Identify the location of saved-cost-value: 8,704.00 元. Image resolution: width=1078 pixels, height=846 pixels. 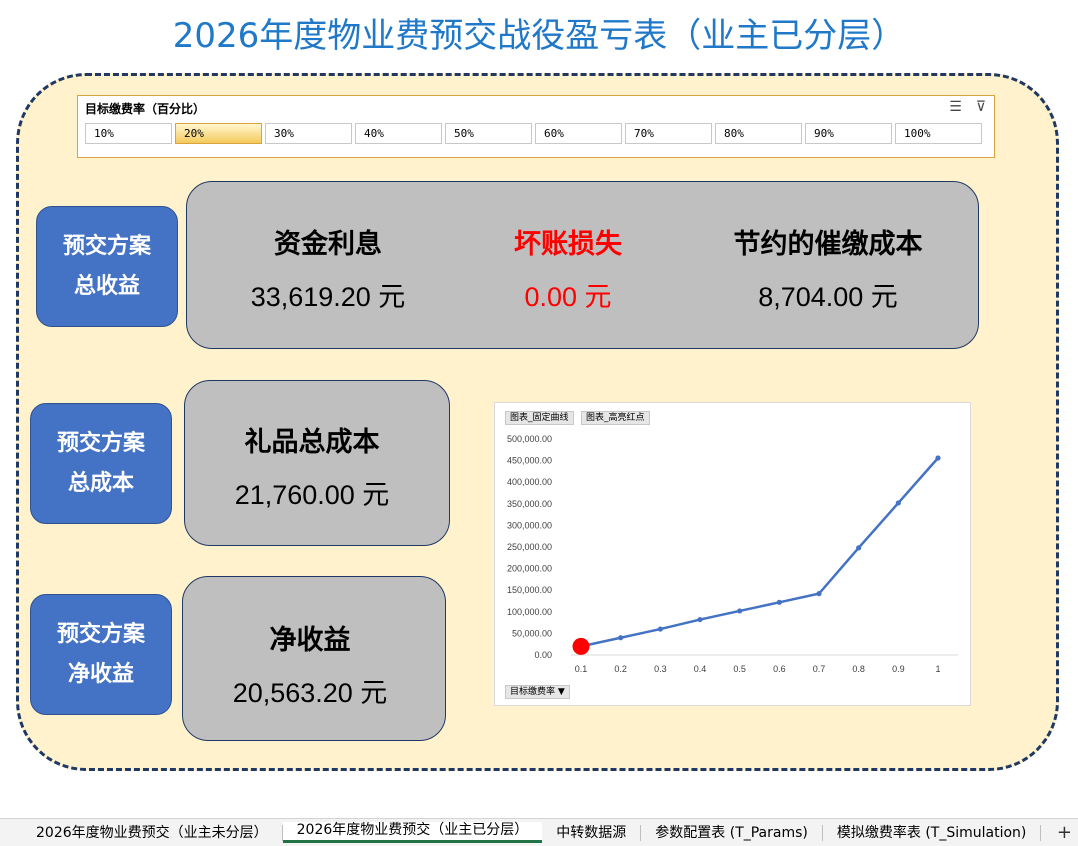
(828, 297).